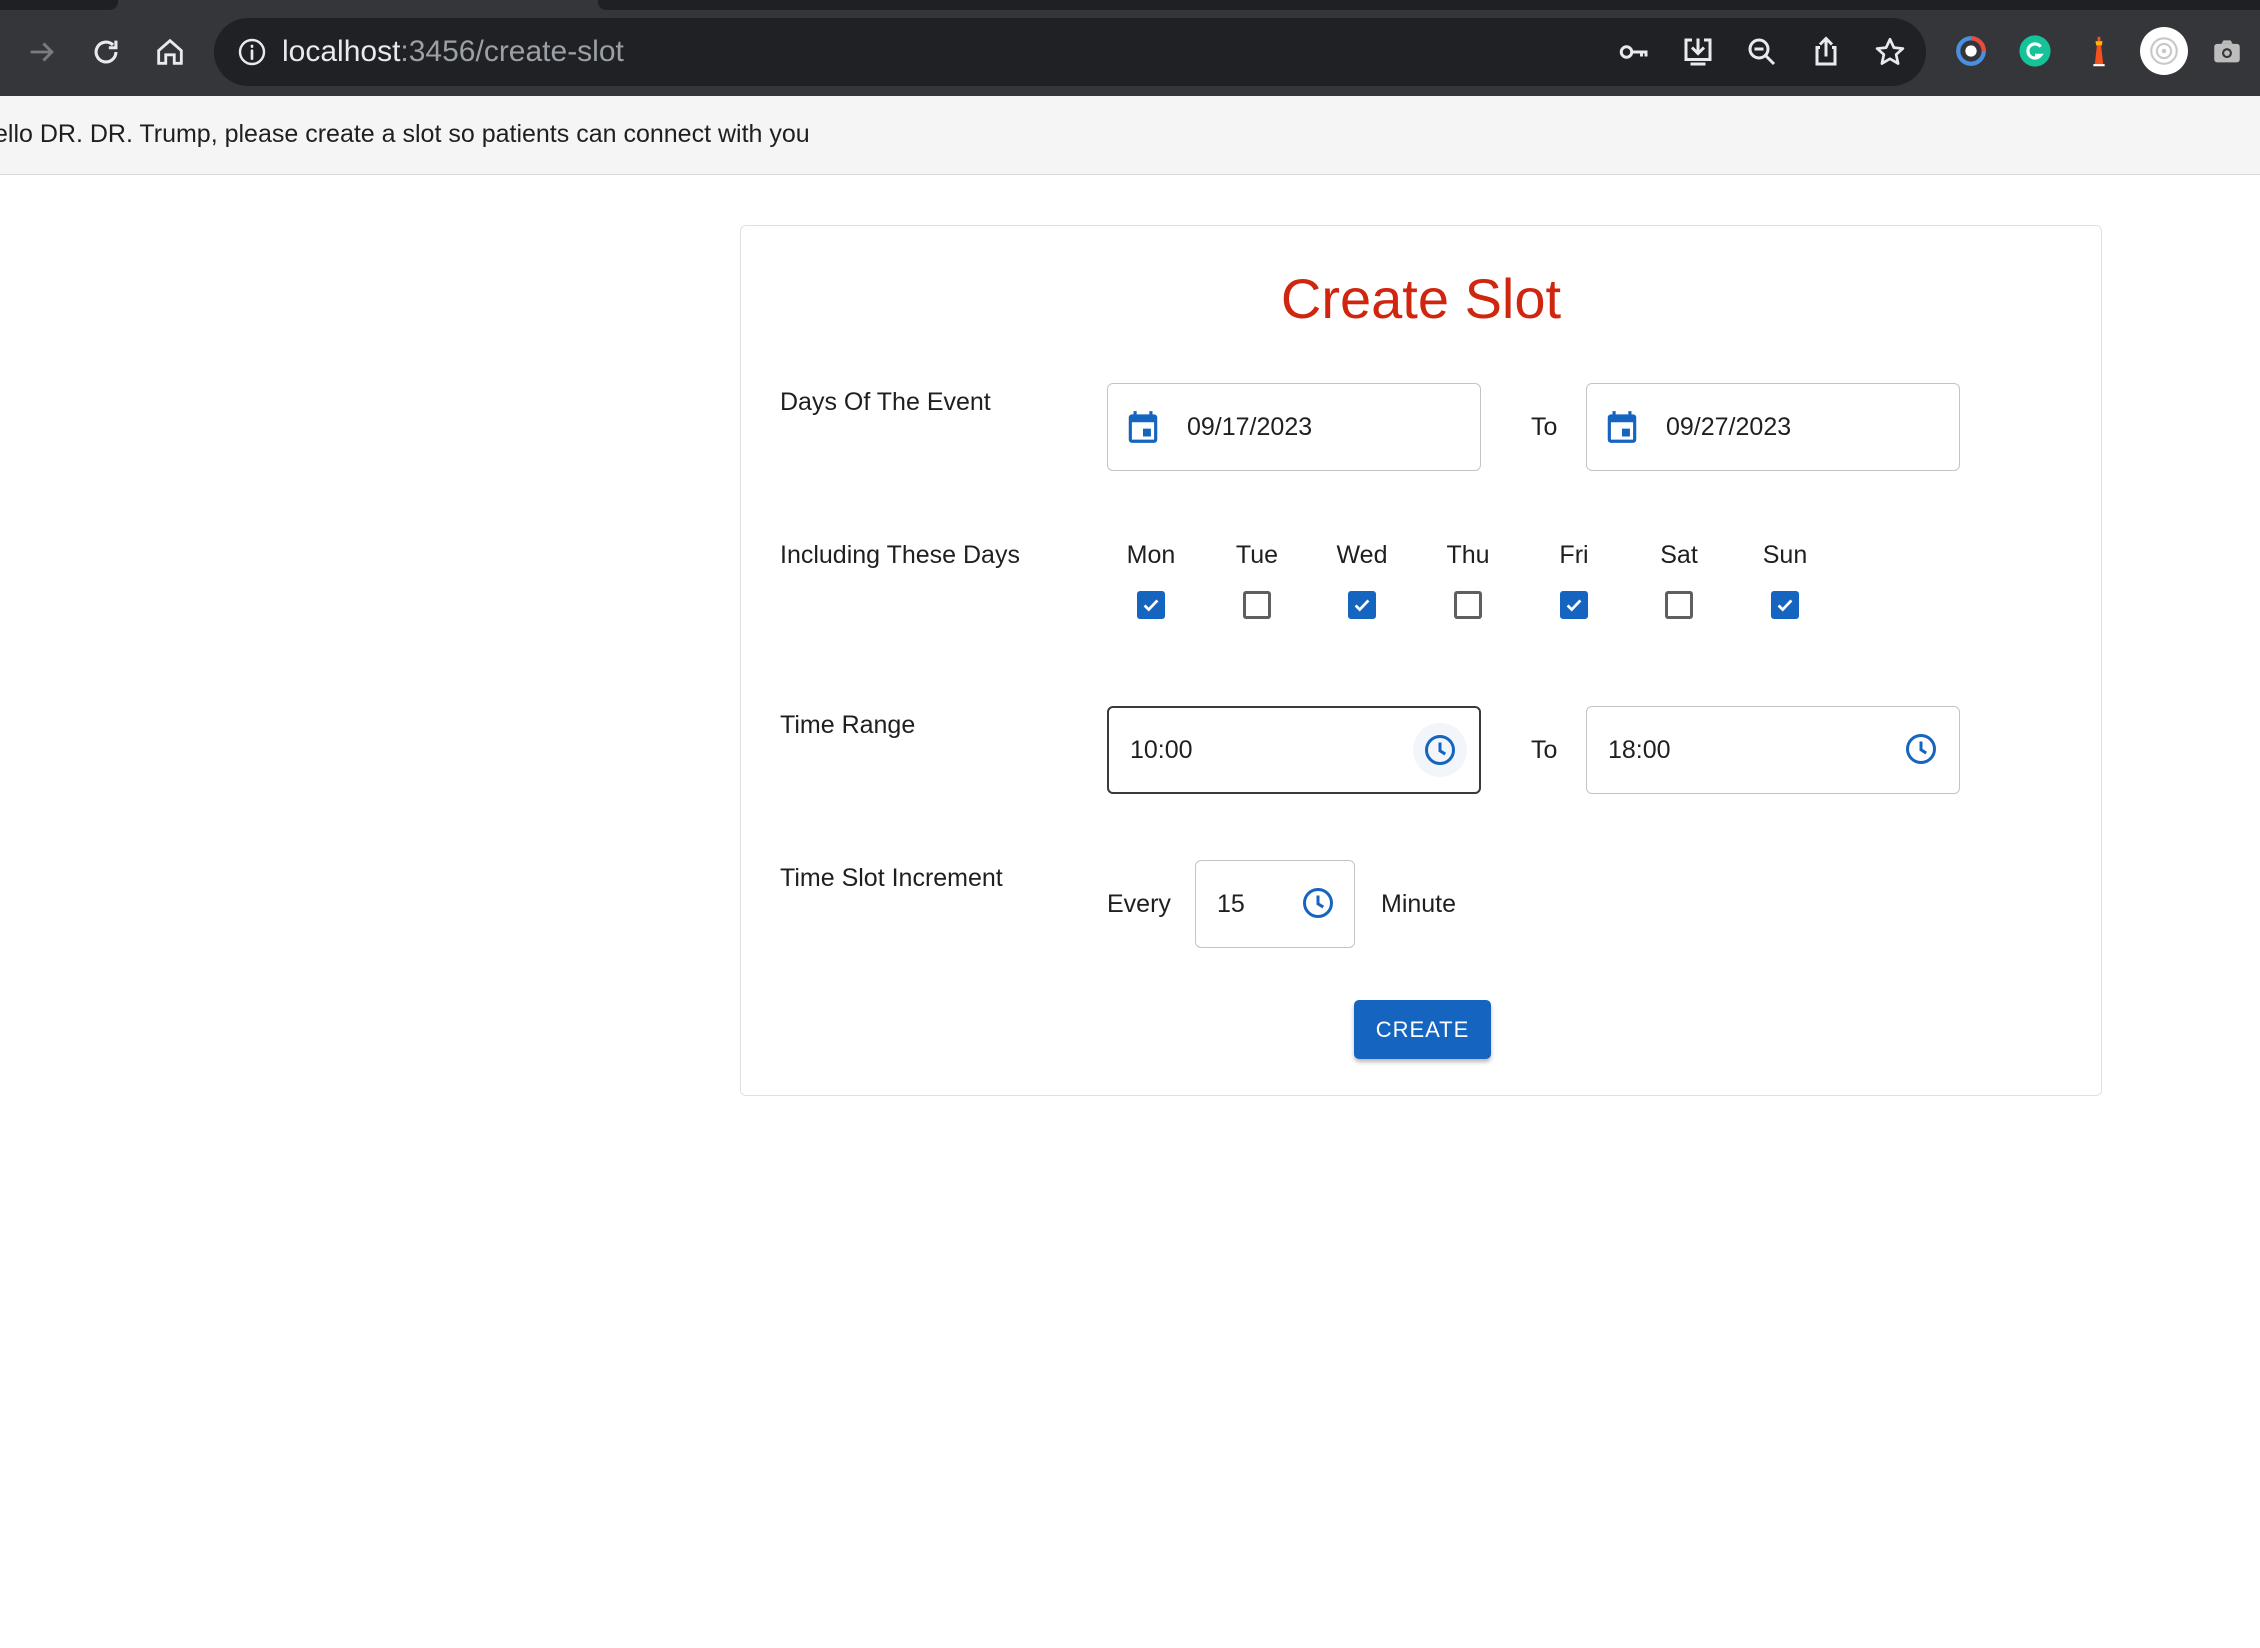  What do you see at coordinates (1634, 52) in the screenshot?
I see `key-icon` at bounding box center [1634, 52].